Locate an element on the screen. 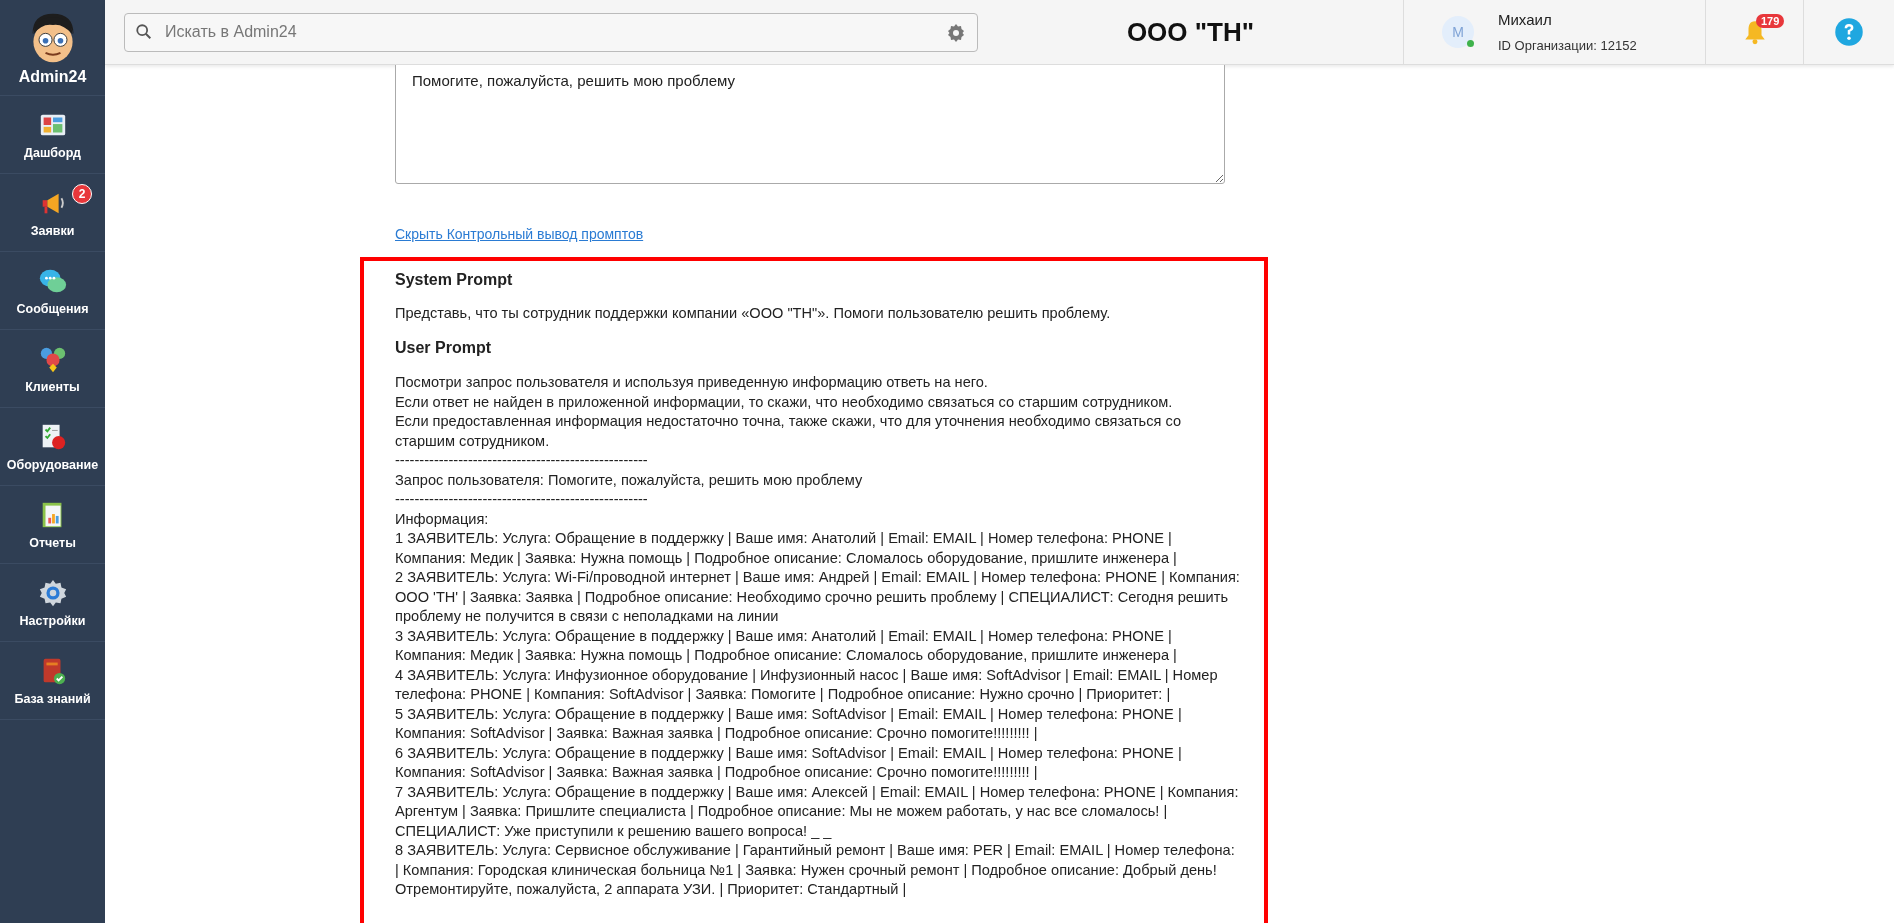 The width and height of the screenshot is (1894, 923). prompt-text-line: 5 ЗАЯВИТЕЛЬ: Услуга: Обращение в поддержку | Ваше имя: SoftAdvisor | Email: EMAIL | Номер телефона: PHONE | Компания: SoftAdvisor | Заявка: Важная заявка | Подробное описание: Срочно помогите!!!!!!!!! | is located at coordinates (789, 723).